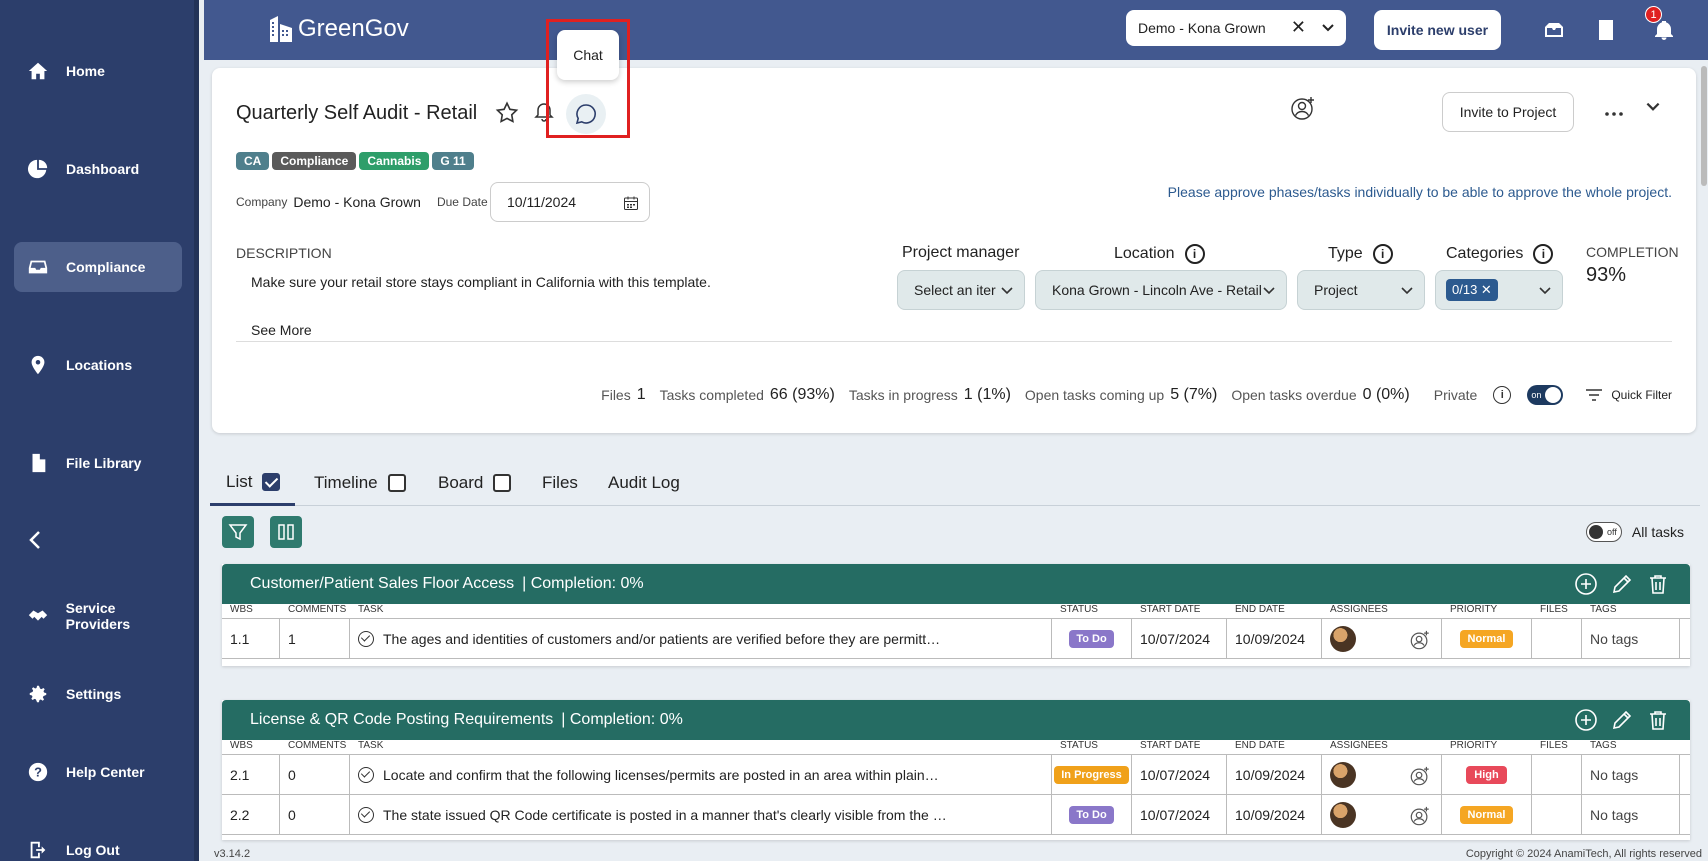  I want to click on sidebar-item-log-out: Log Out, so click(98, 843).